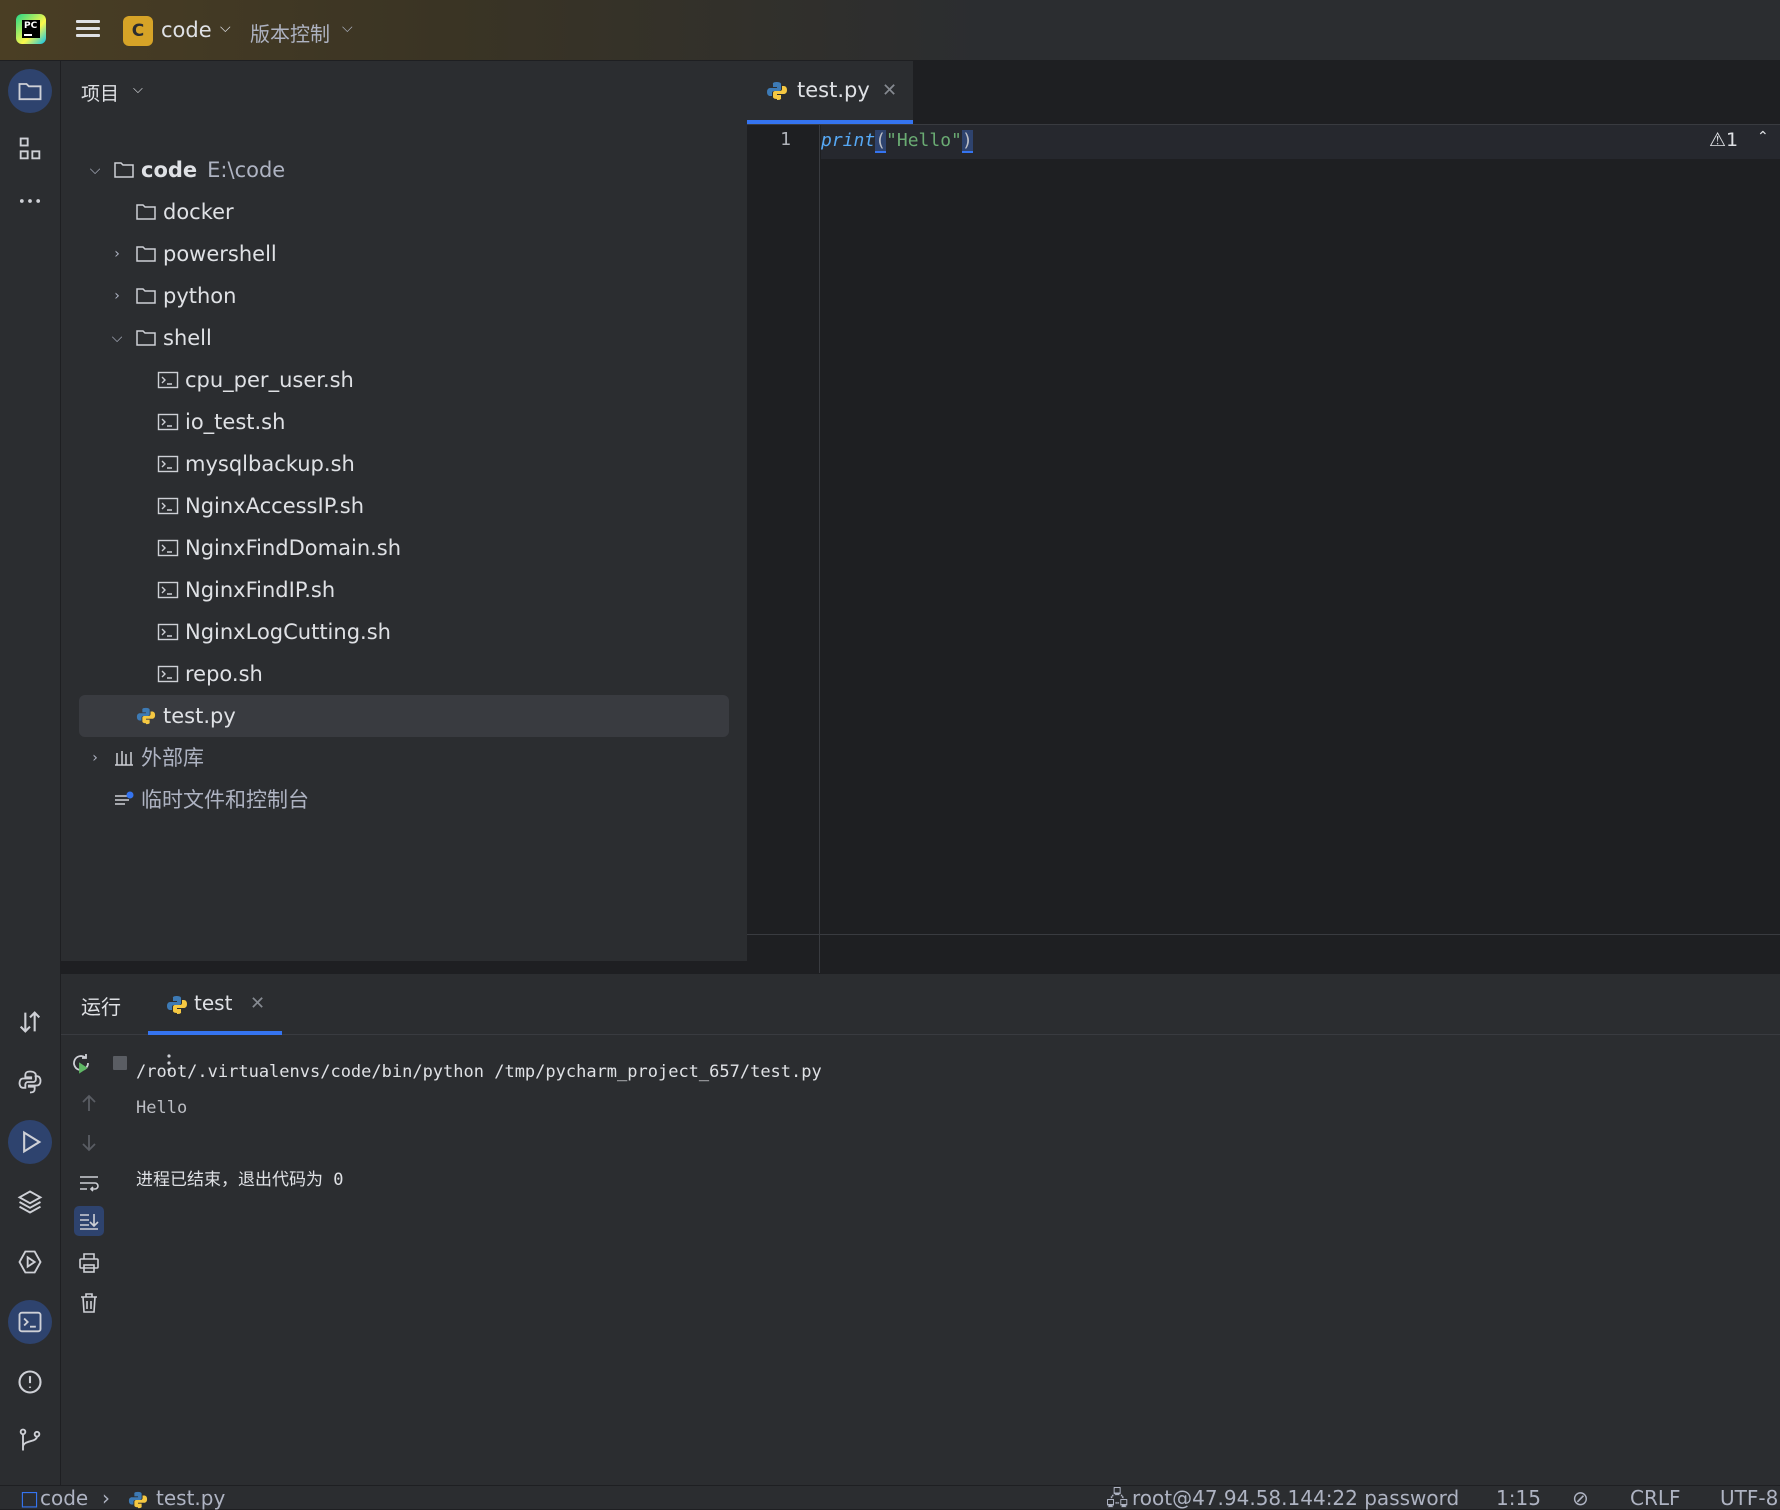 The height and width of the screenshot is (1510, 1780). What do you see at coordinates (224, 674) in the screenshot?
I see `tree-label: repo.sh` at bounding box center [224, 674].